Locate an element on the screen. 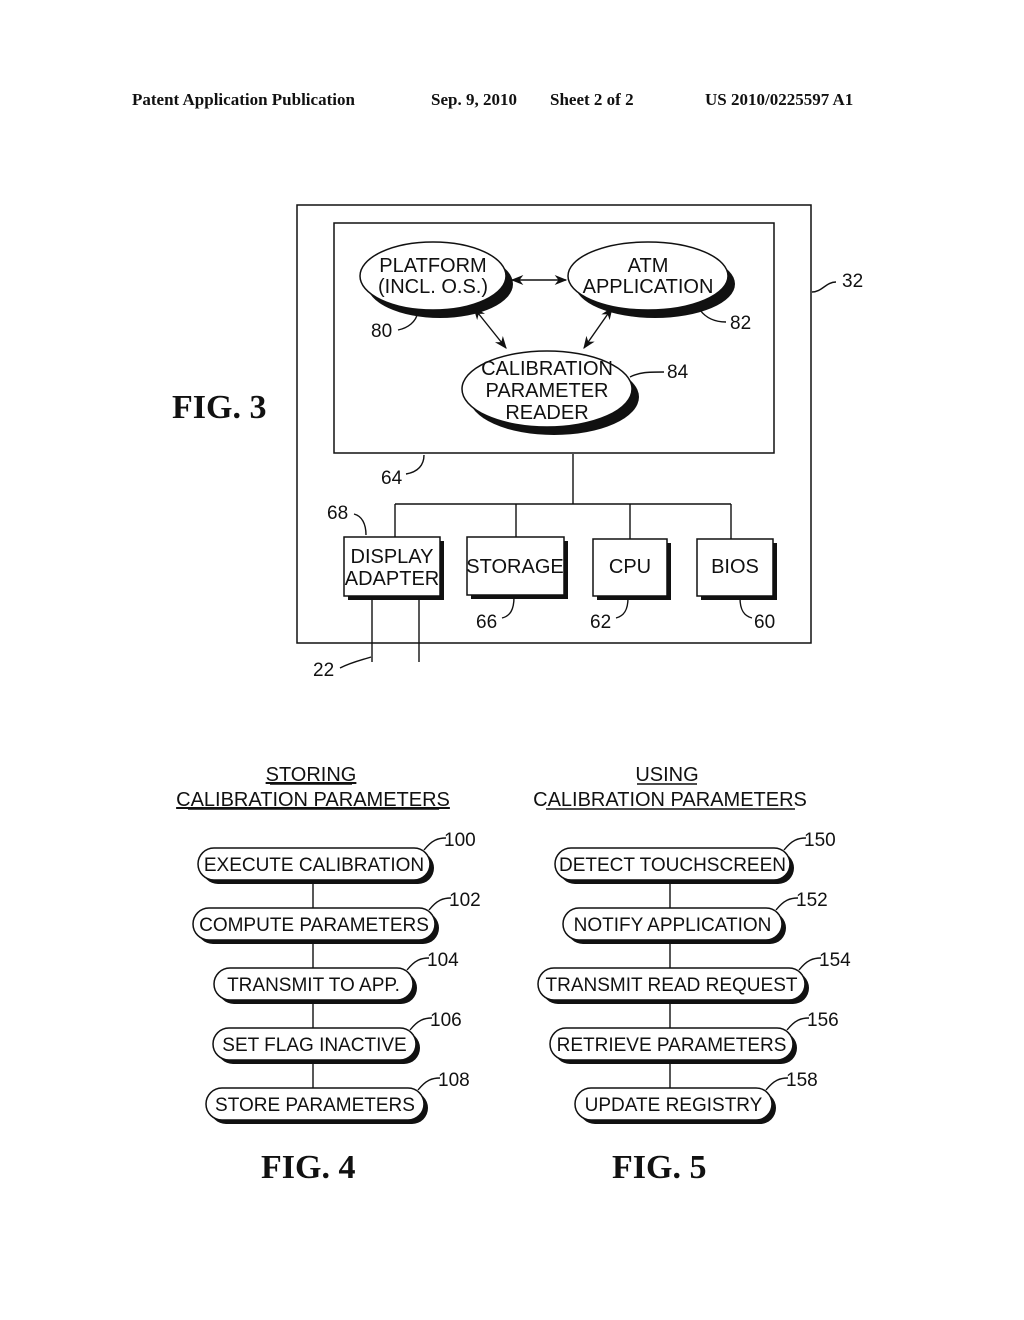 This screenshot has height=1320, width=1024. cpu-label: CPU is located at coordinates (630, 567).